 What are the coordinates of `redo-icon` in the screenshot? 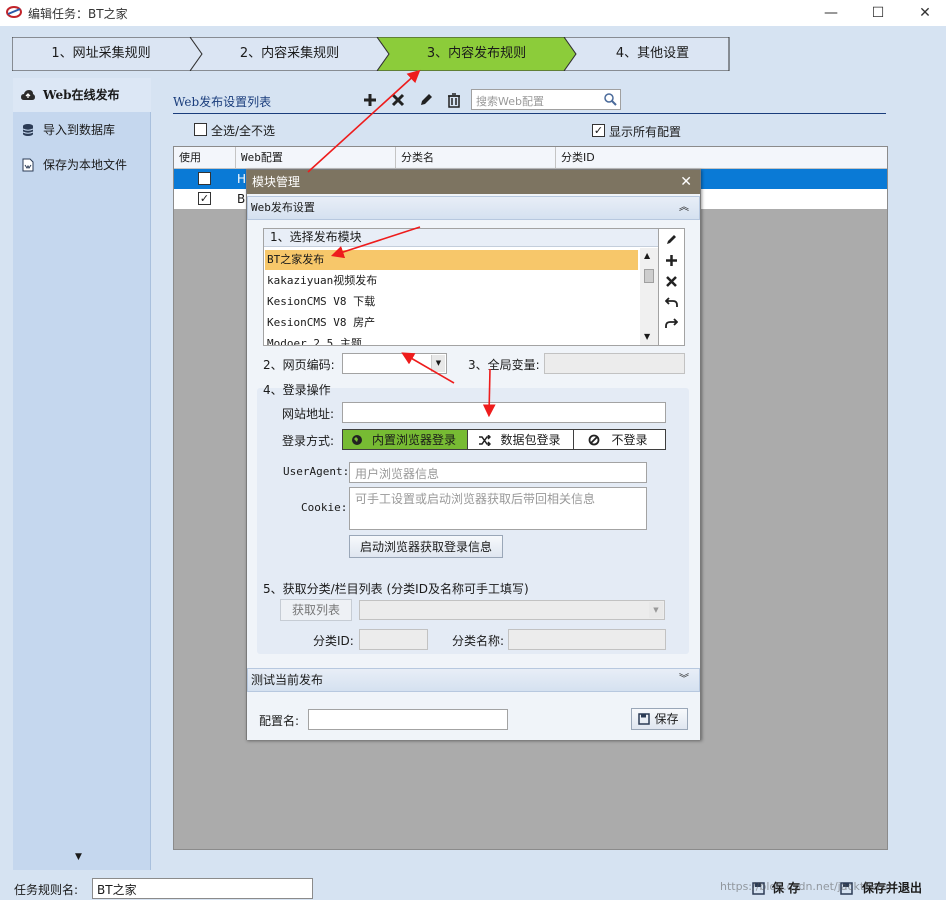 It's located at (671, 323).